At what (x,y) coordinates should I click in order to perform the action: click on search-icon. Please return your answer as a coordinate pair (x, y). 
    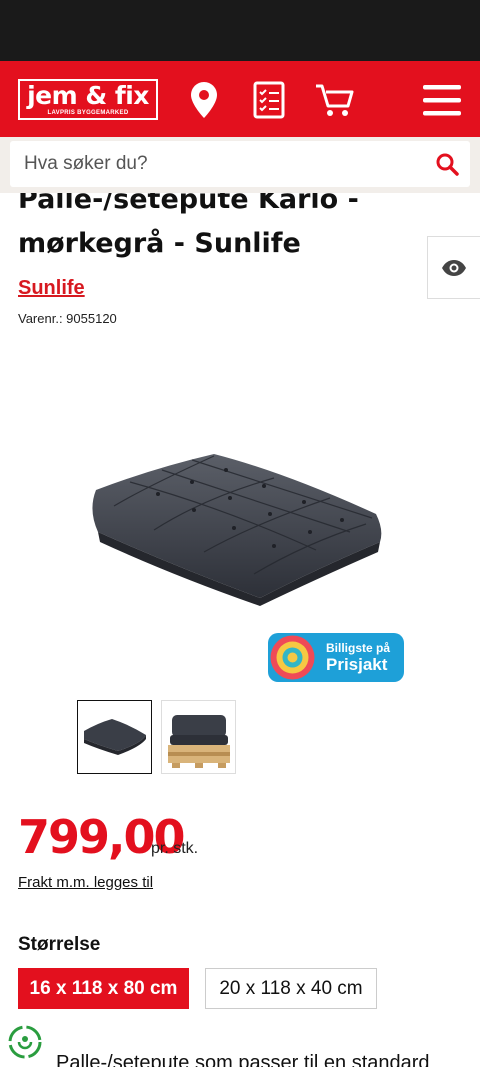
    Looking at the image, I should click on (447, 164).